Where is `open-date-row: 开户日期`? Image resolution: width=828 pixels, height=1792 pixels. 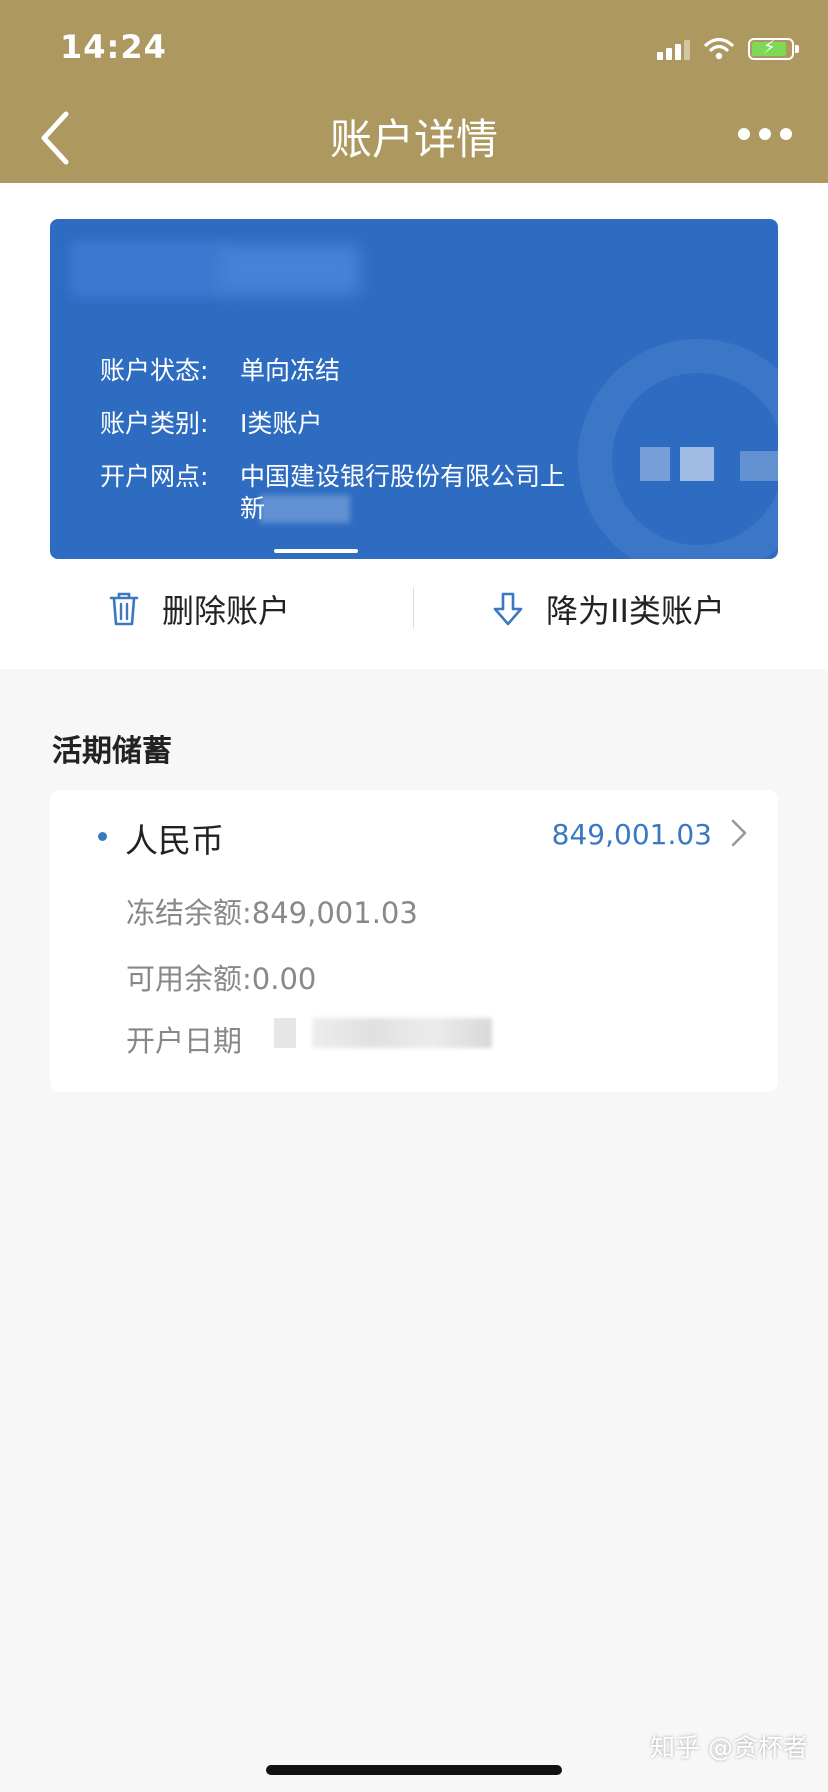 open-date-row: 开户日期 is located at coordinates (184, 1039).